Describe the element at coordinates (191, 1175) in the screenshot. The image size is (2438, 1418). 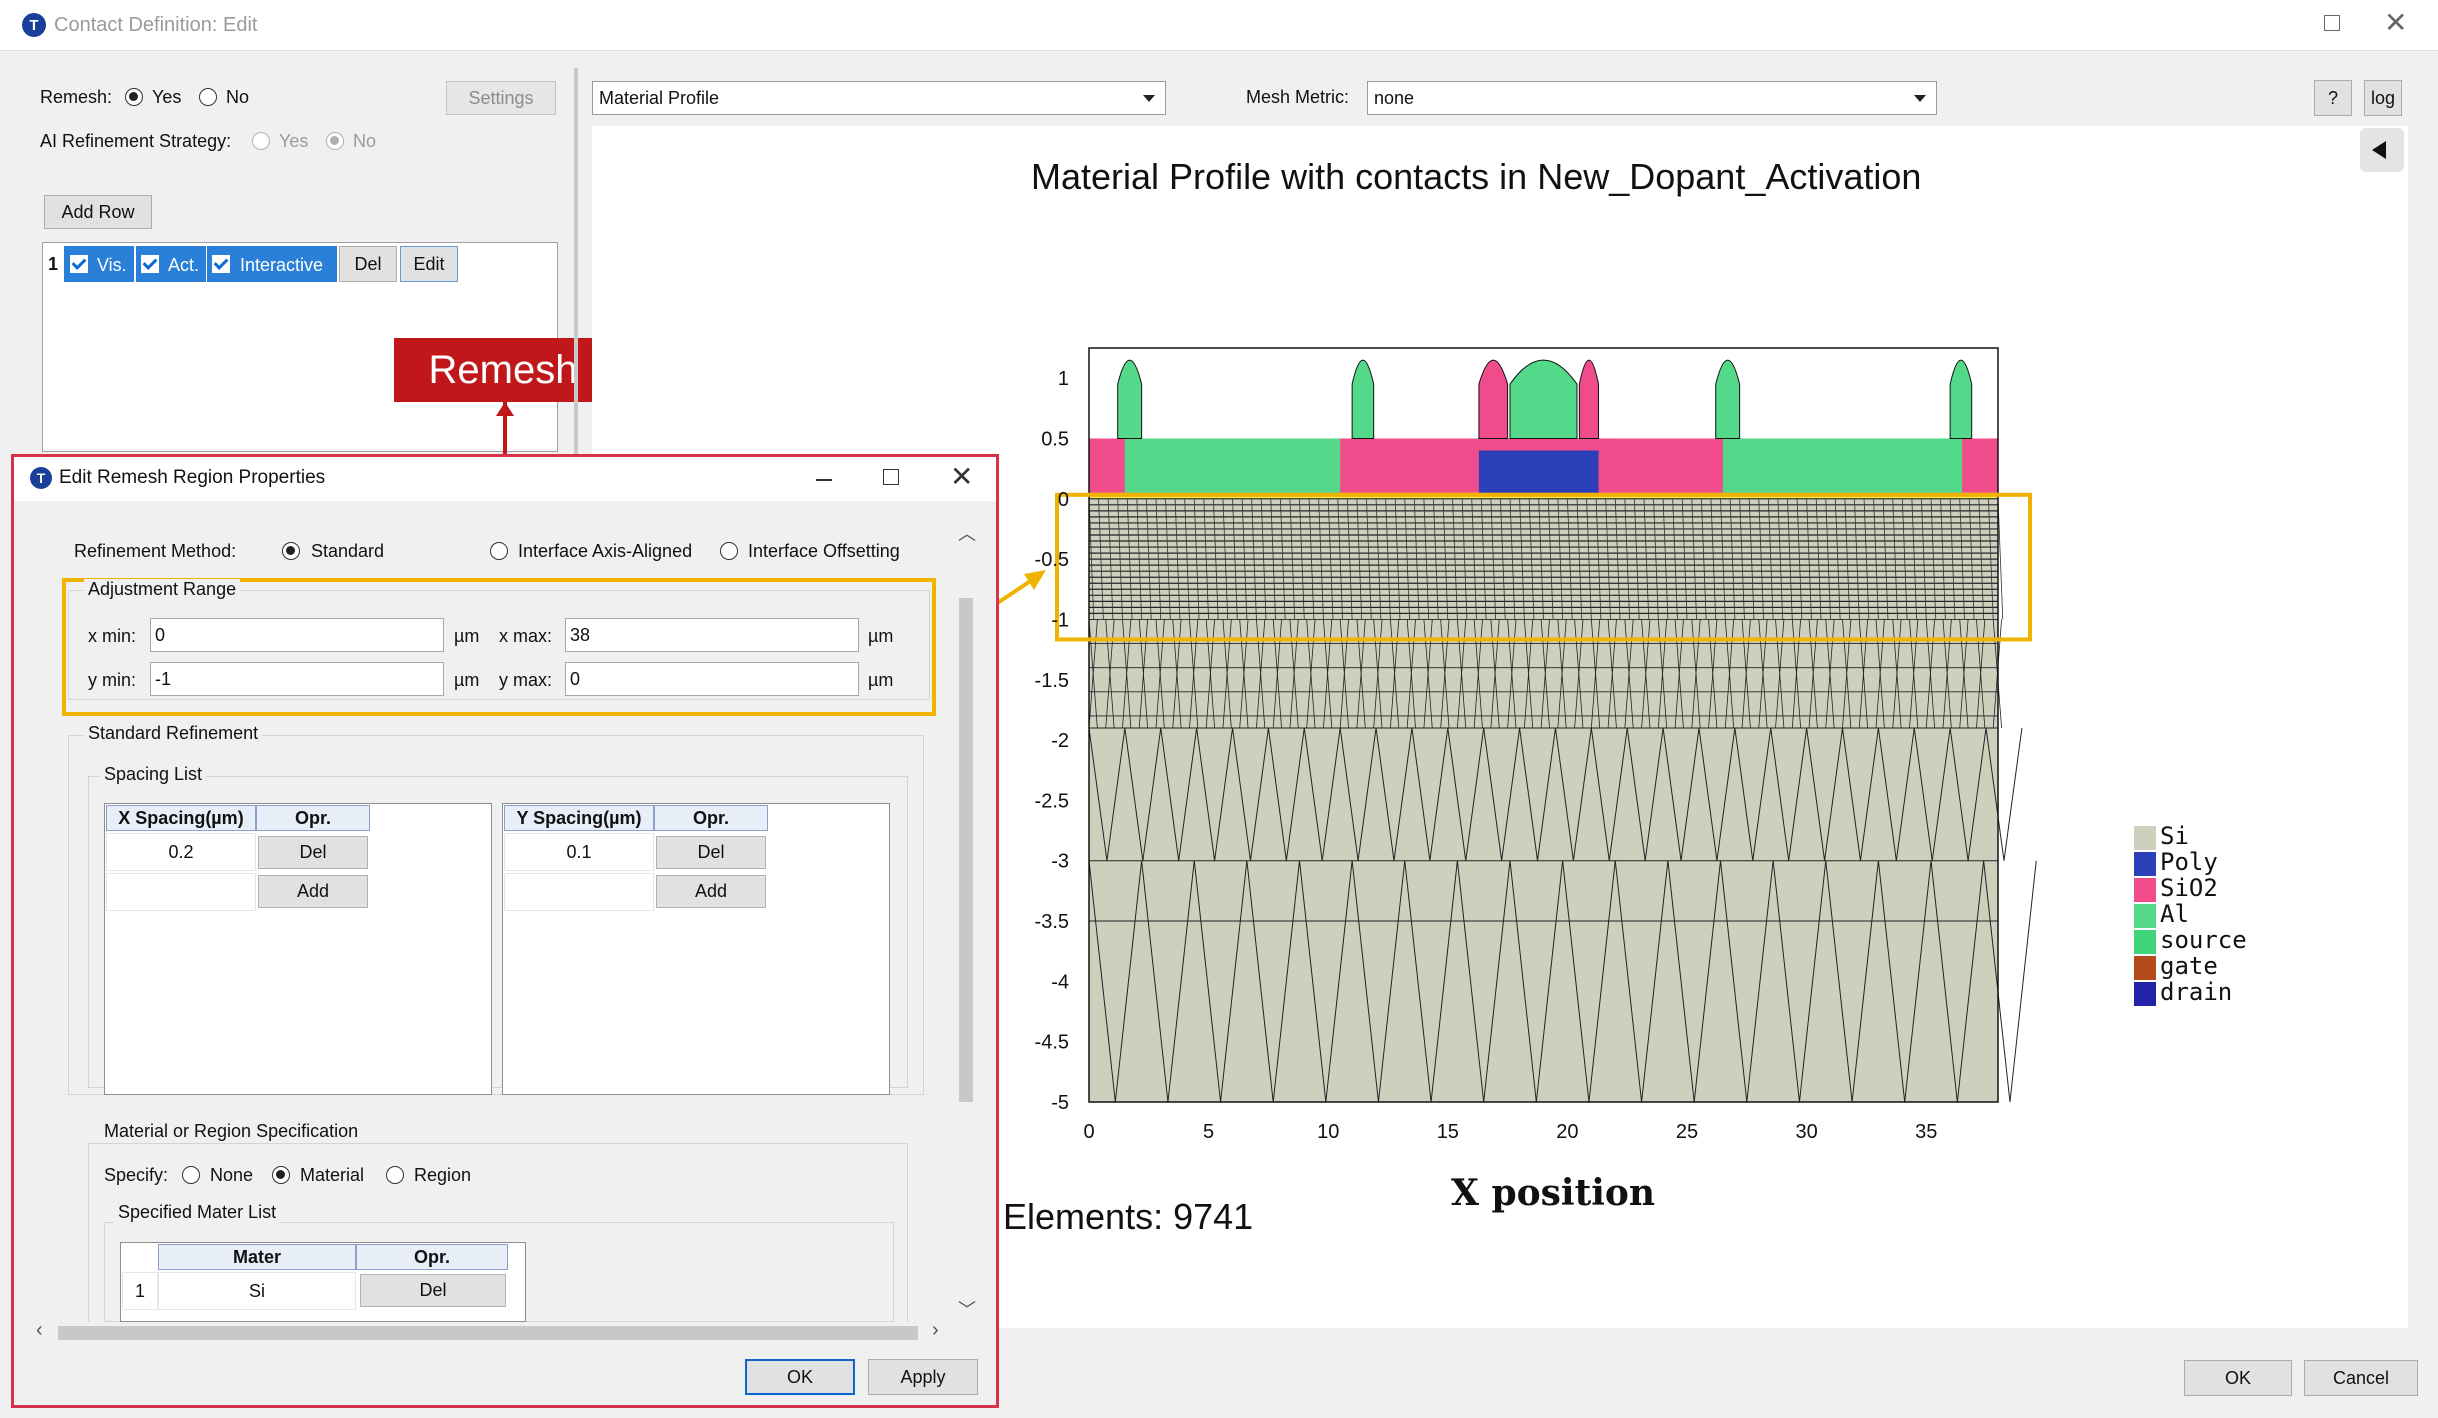
I see `spec-none-radio` at that location.